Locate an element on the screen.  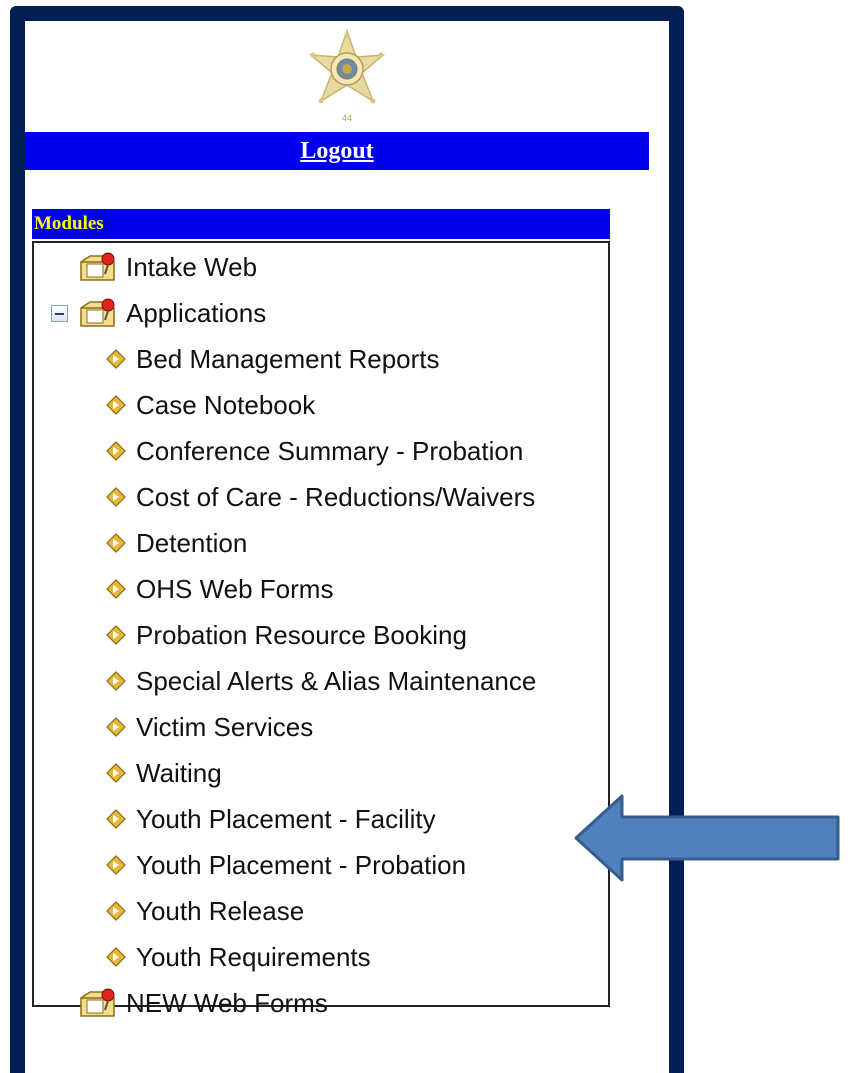
module-item-new-web-forms: NEW Web Forms is located at coordinates (203, 1003).